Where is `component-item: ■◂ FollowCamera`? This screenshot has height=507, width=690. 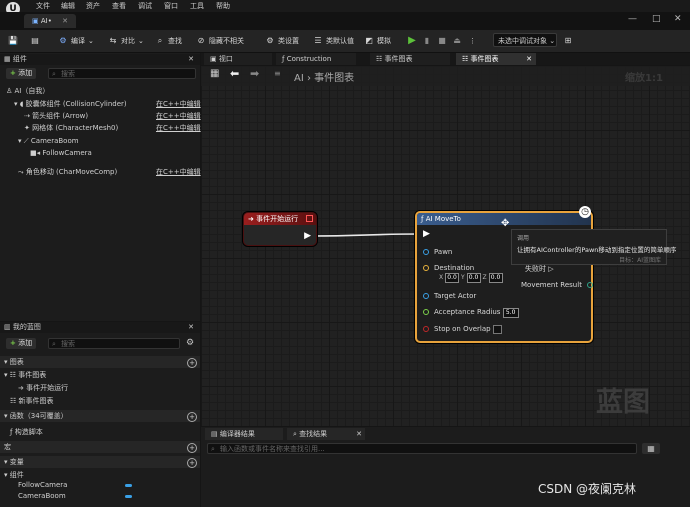
component-item: ■◂ FollowCamera is located at coordinates (61, 153).